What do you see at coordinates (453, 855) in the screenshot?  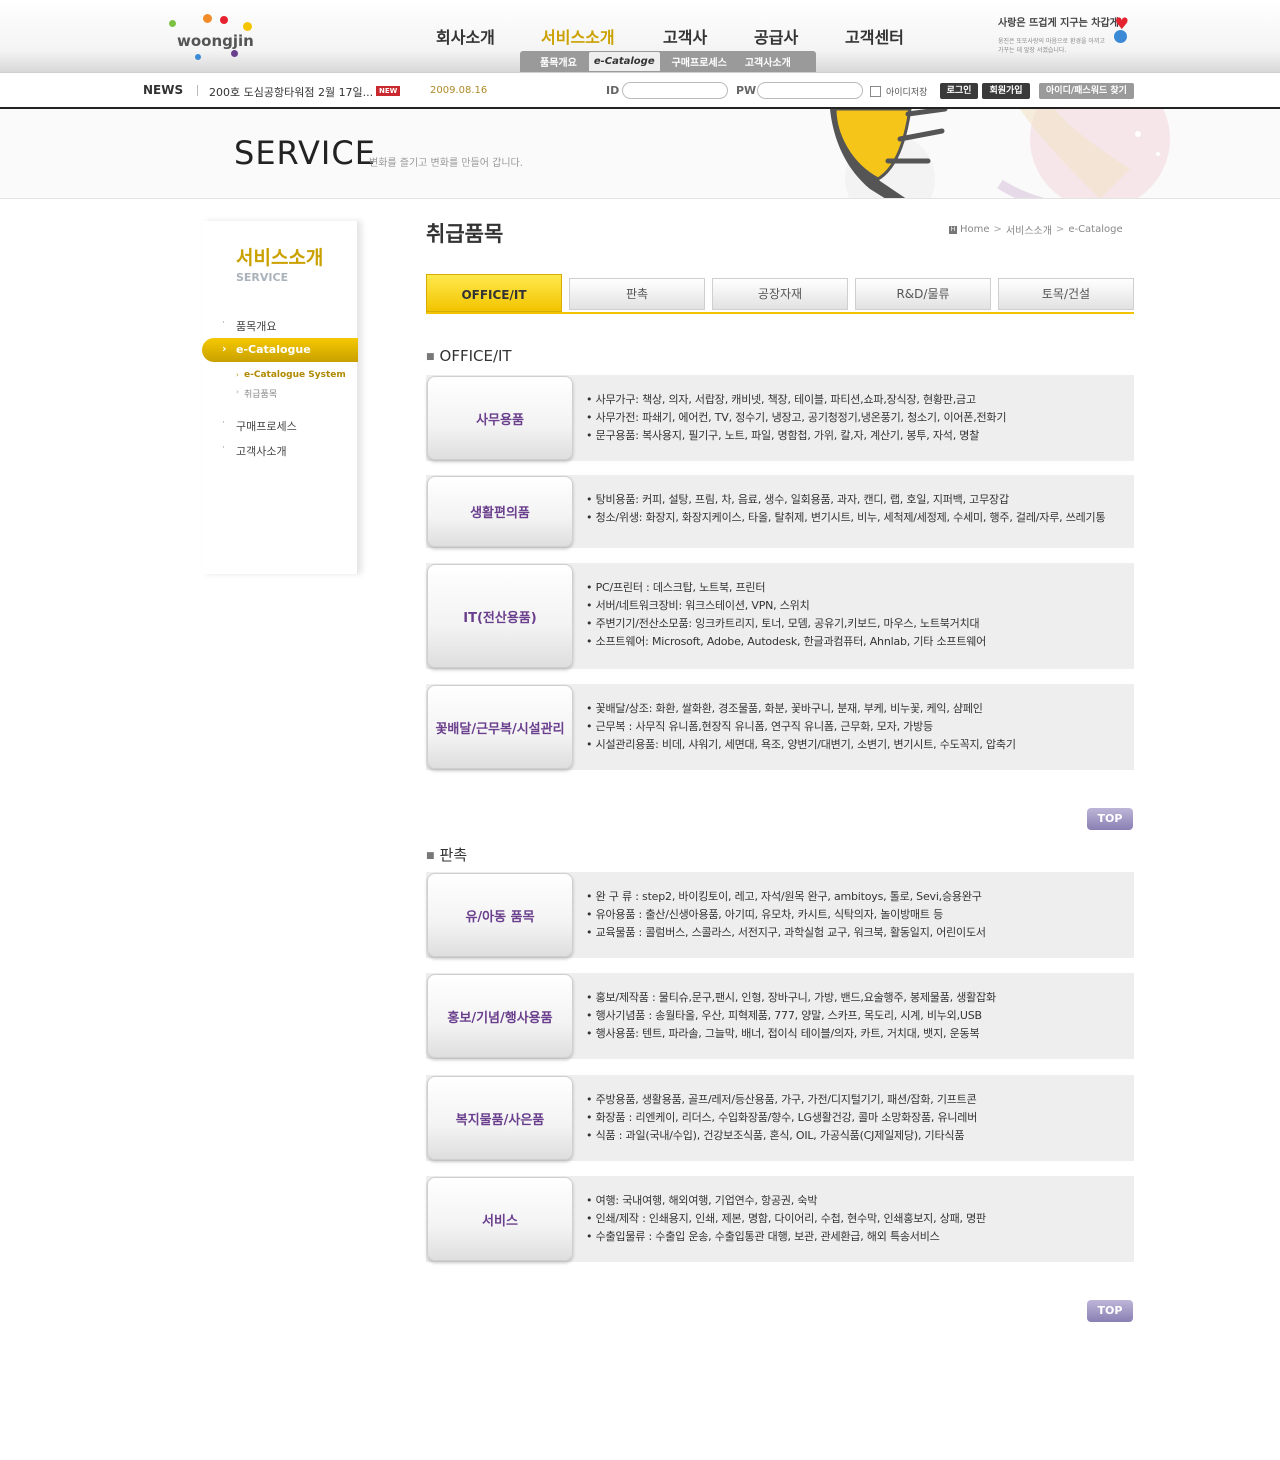 I see `section-title-text: 판촉` at bounding box center [453, 855].